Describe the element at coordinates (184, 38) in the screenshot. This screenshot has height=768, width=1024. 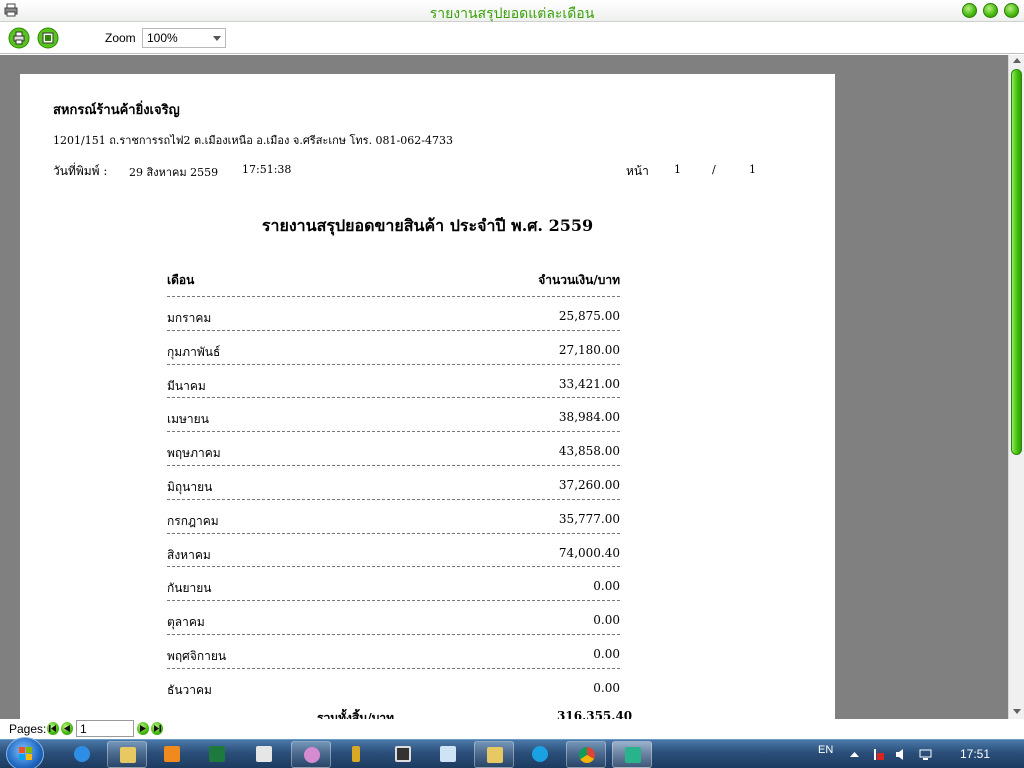
I see `zoom-select: 100%` at that location.